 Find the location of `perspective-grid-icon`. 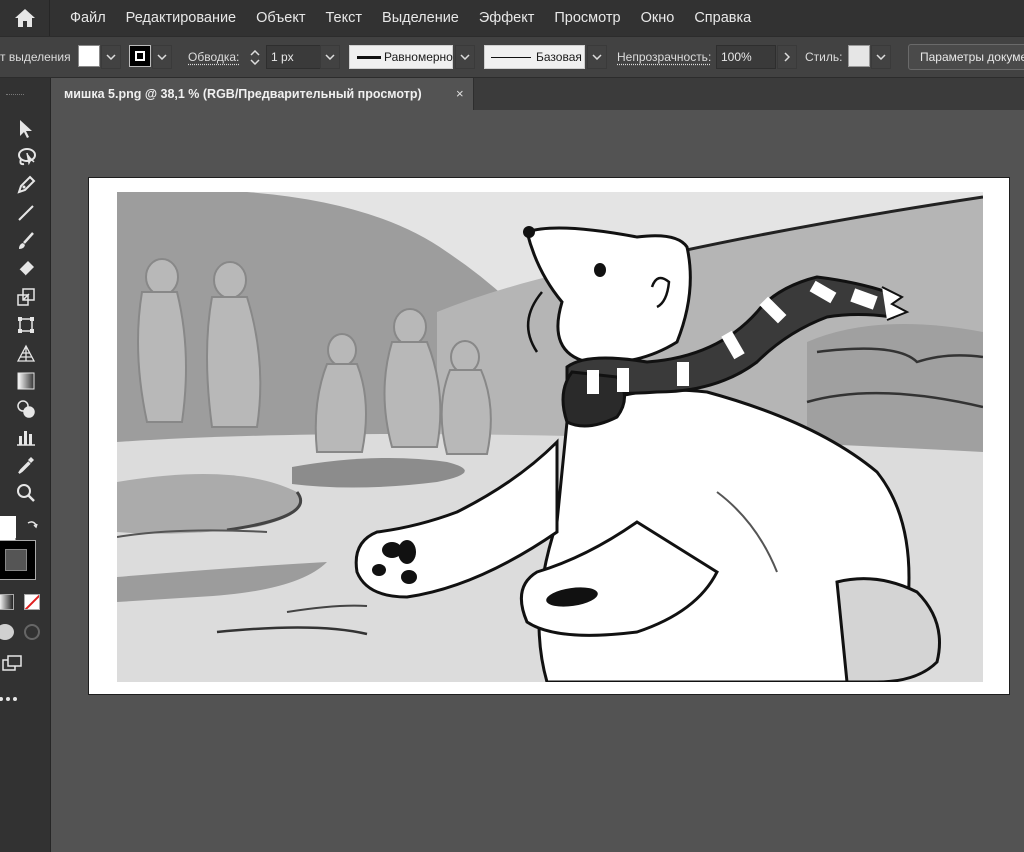

perspective-grid-icon is located at coordinates (26, 353).